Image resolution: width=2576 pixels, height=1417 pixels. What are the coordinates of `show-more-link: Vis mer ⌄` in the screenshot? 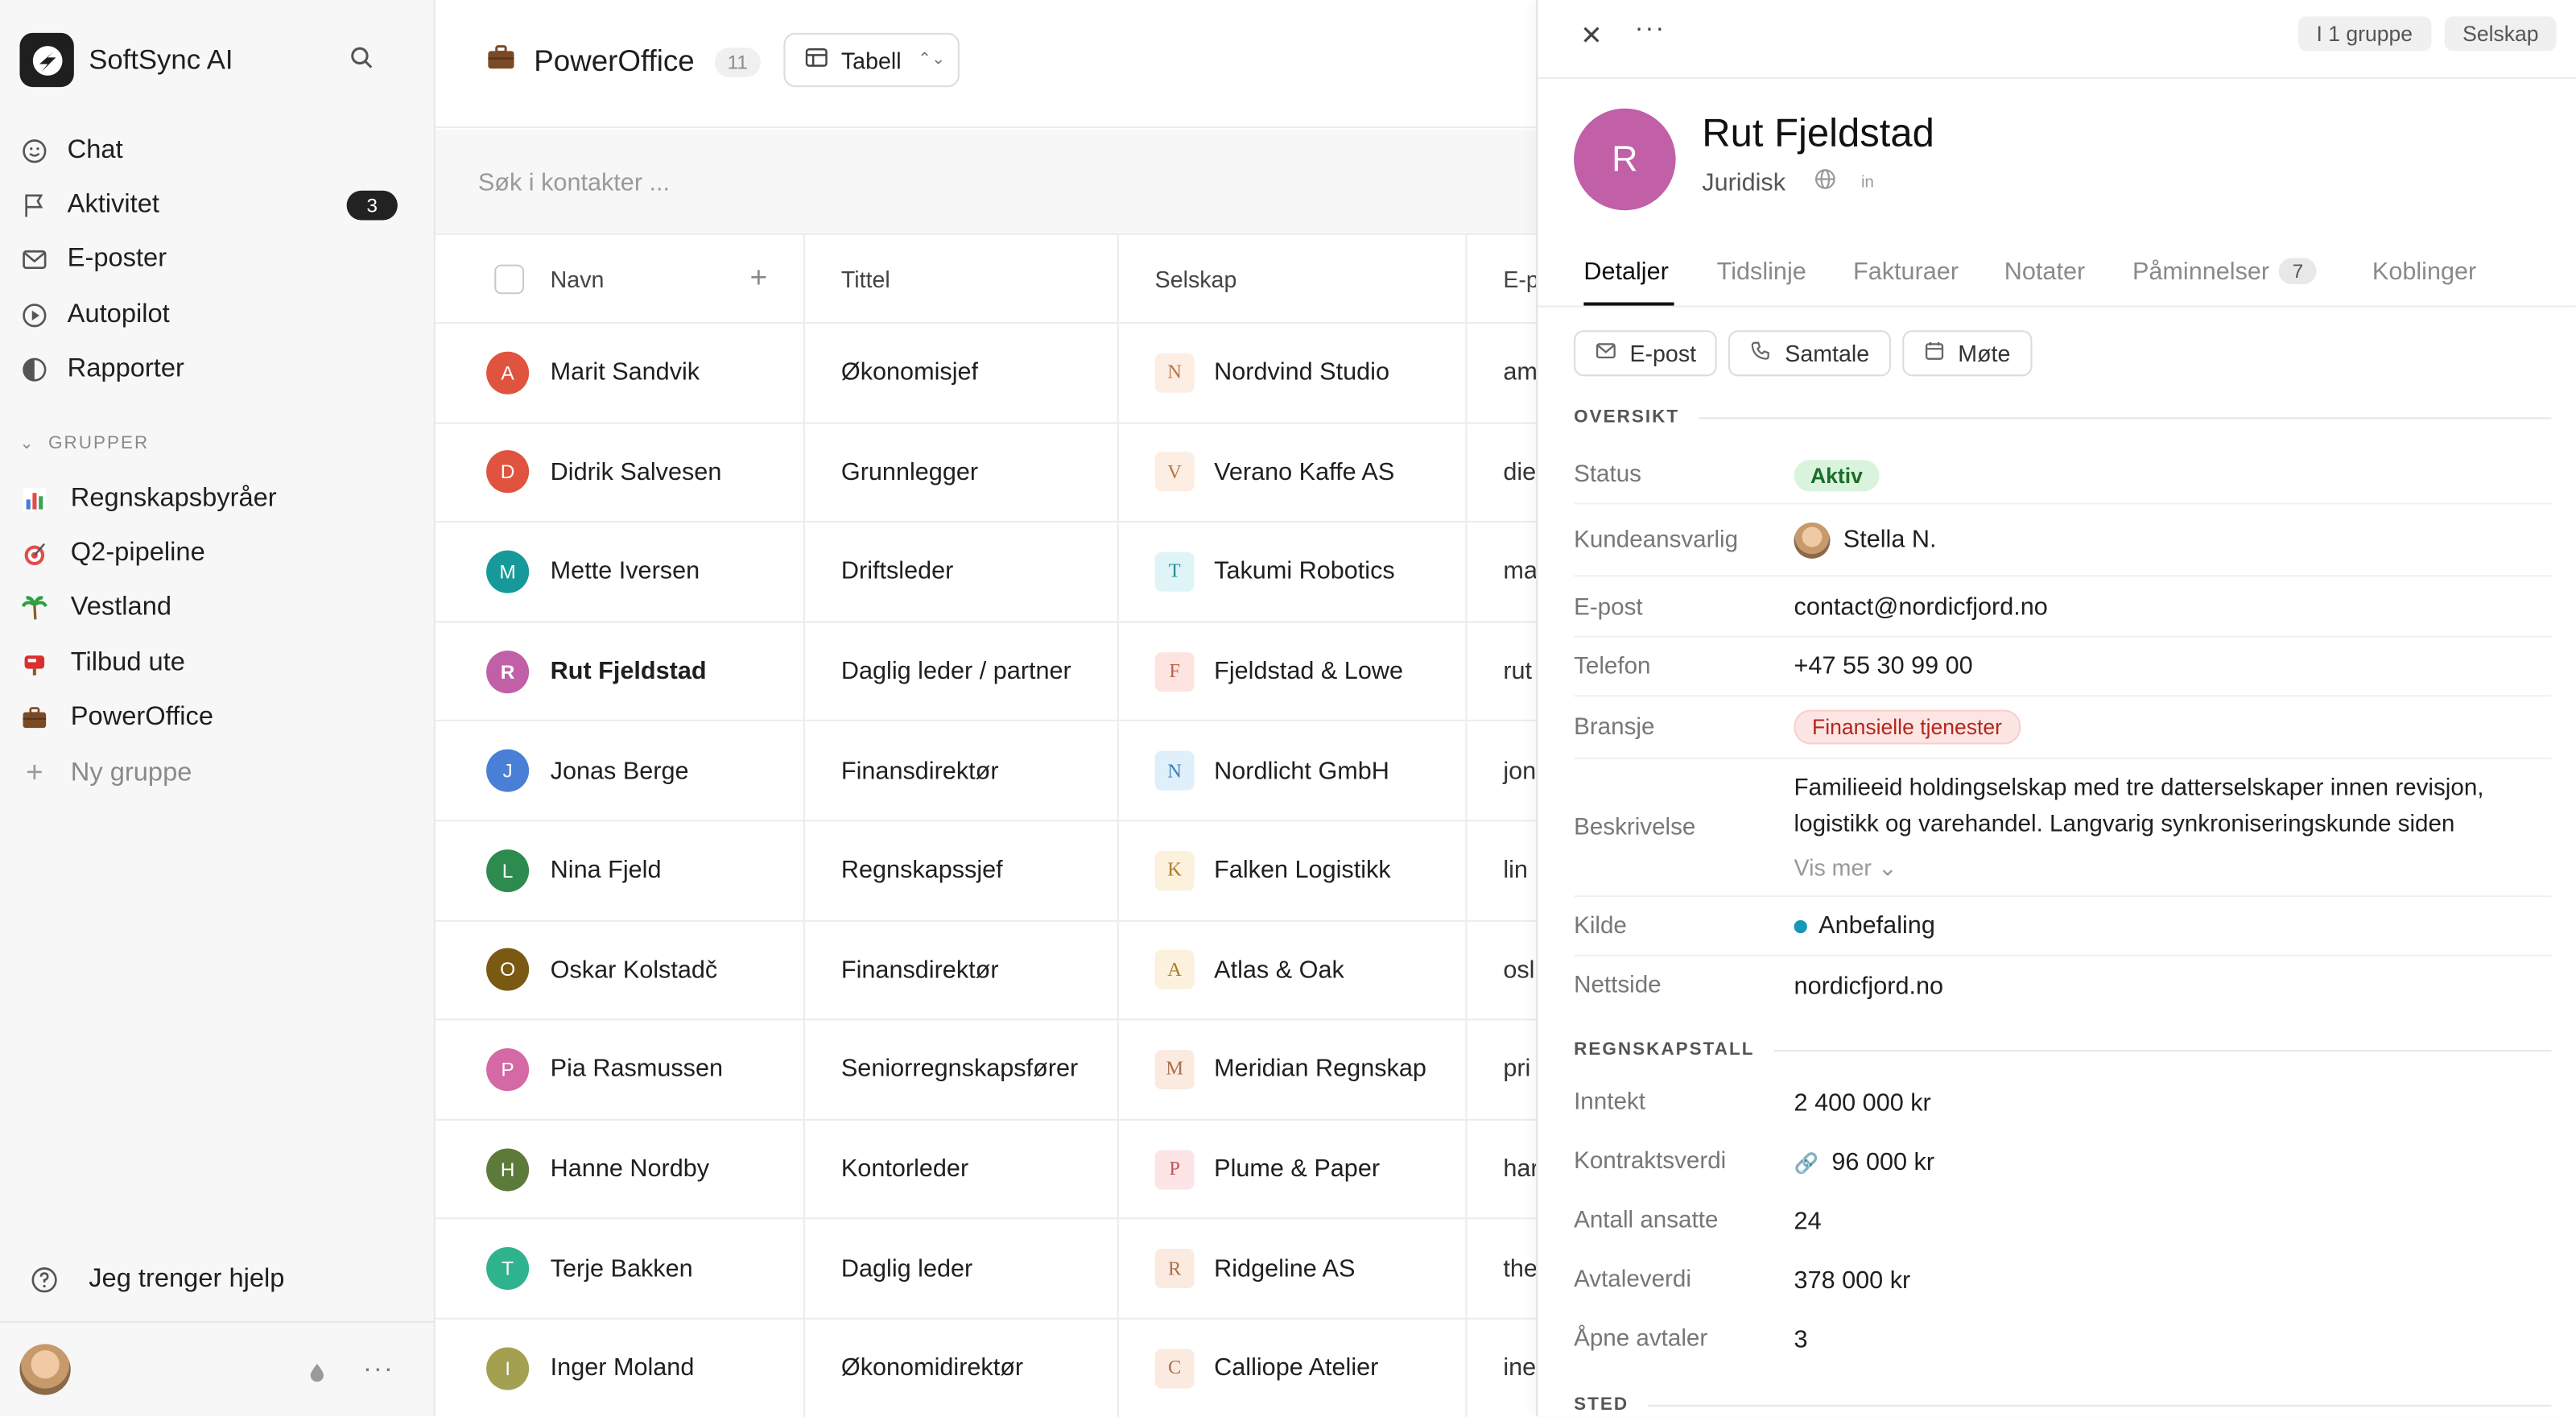 It's located at (2173, 867).